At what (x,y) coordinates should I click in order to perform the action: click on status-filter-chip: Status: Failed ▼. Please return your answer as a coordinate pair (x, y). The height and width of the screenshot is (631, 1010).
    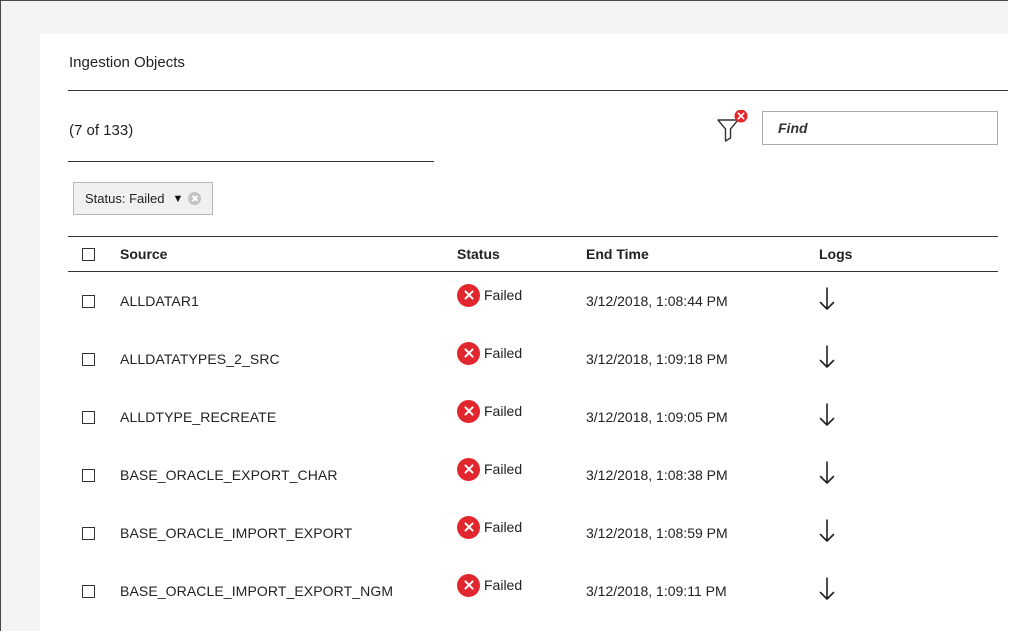
    Looking at the image, I should click on (143, 198).